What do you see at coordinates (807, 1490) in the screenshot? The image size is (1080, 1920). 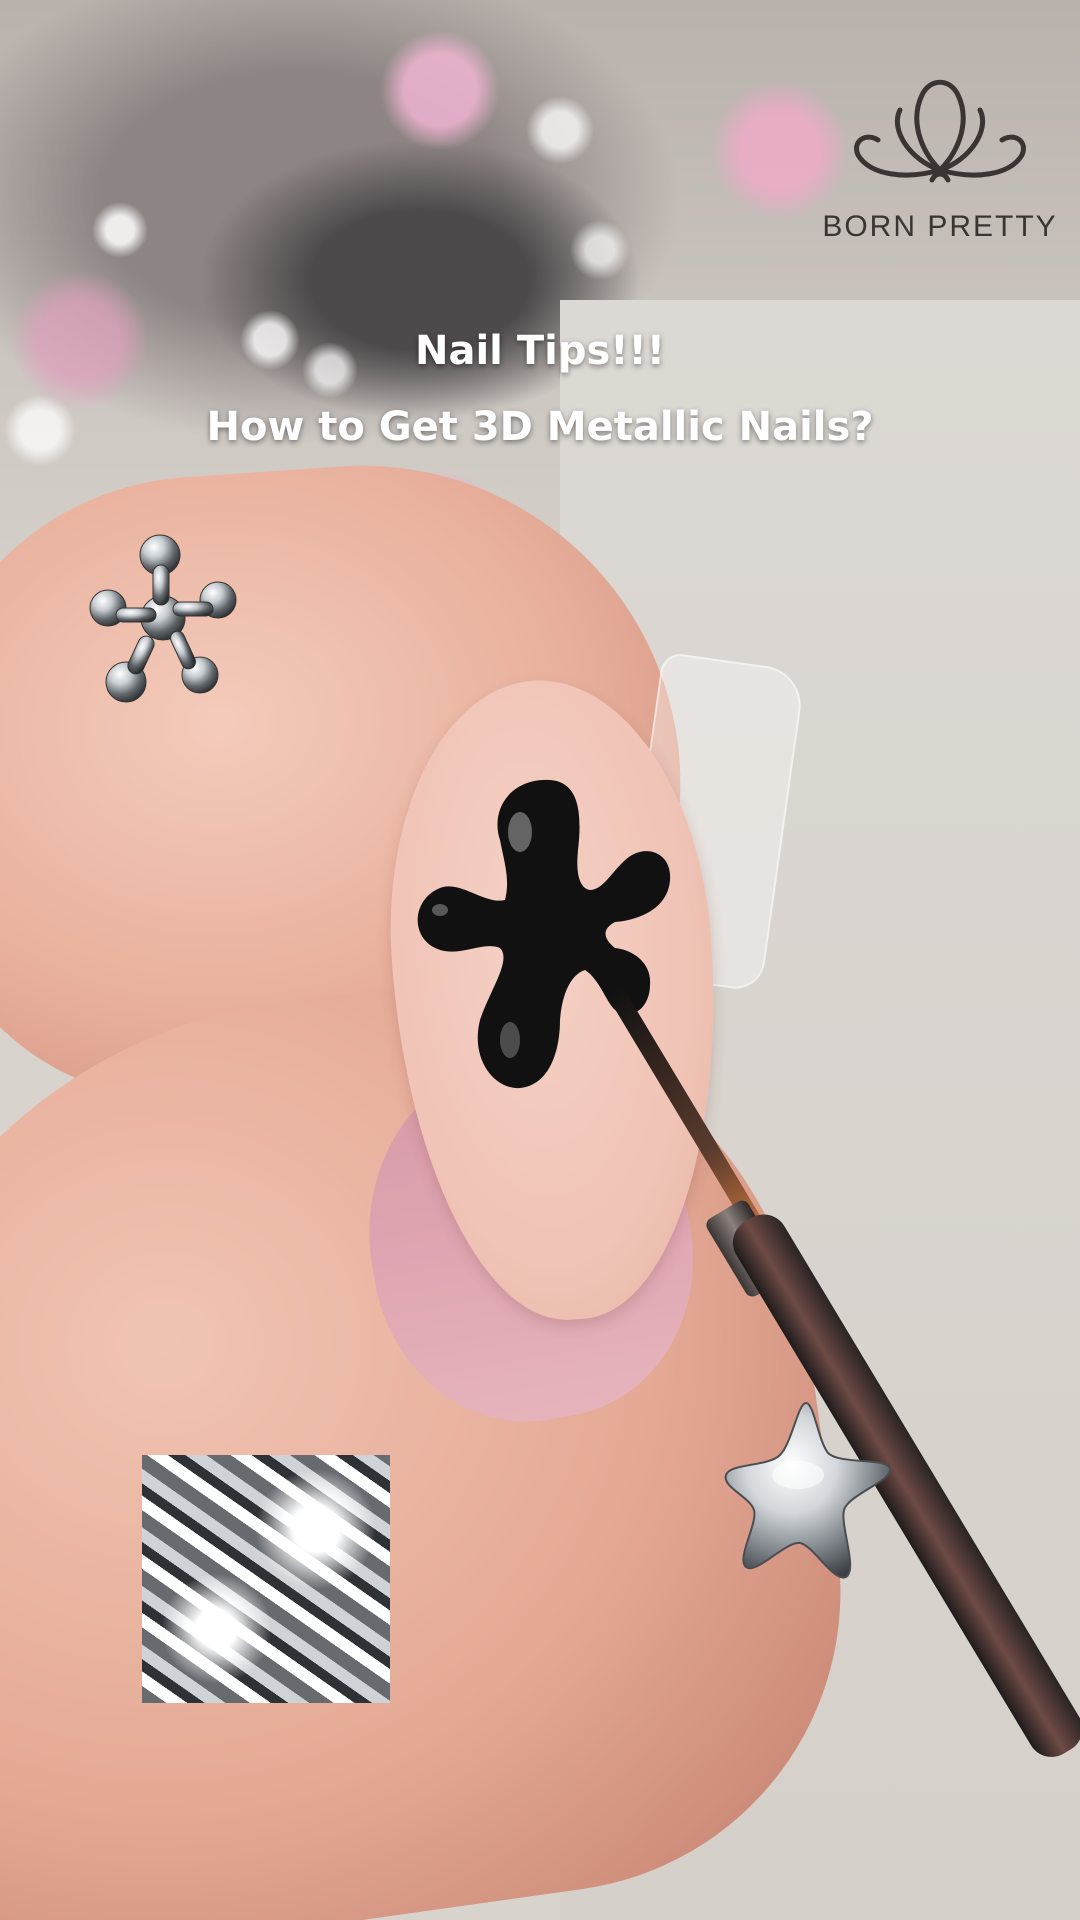 I see `metallic-star-icon` at bounding box center [807, 1490].